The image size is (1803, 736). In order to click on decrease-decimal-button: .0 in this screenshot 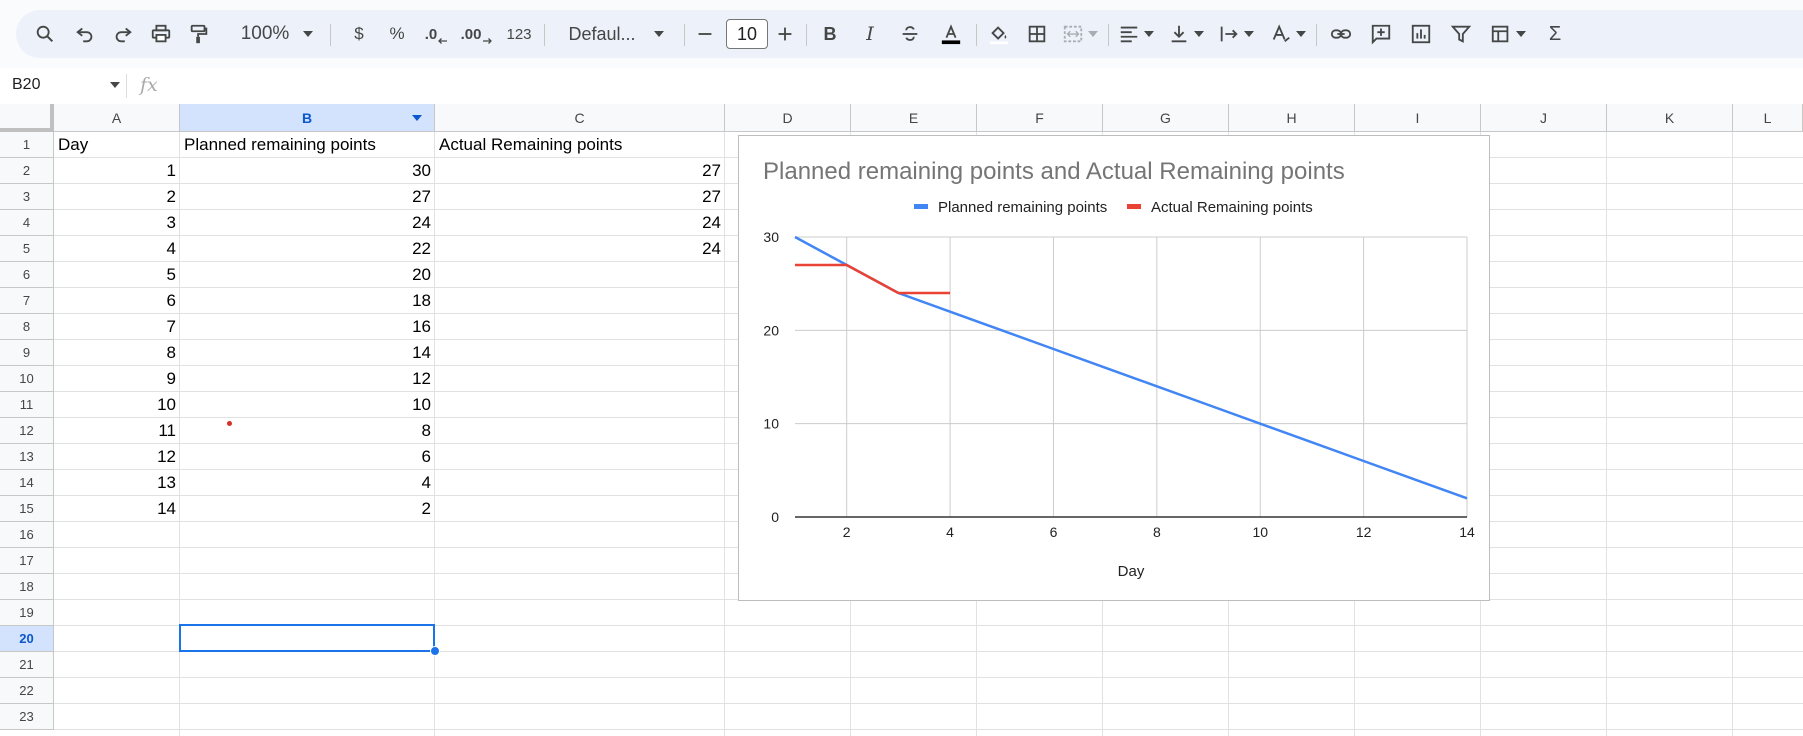, I will do `click(437, 34)`.